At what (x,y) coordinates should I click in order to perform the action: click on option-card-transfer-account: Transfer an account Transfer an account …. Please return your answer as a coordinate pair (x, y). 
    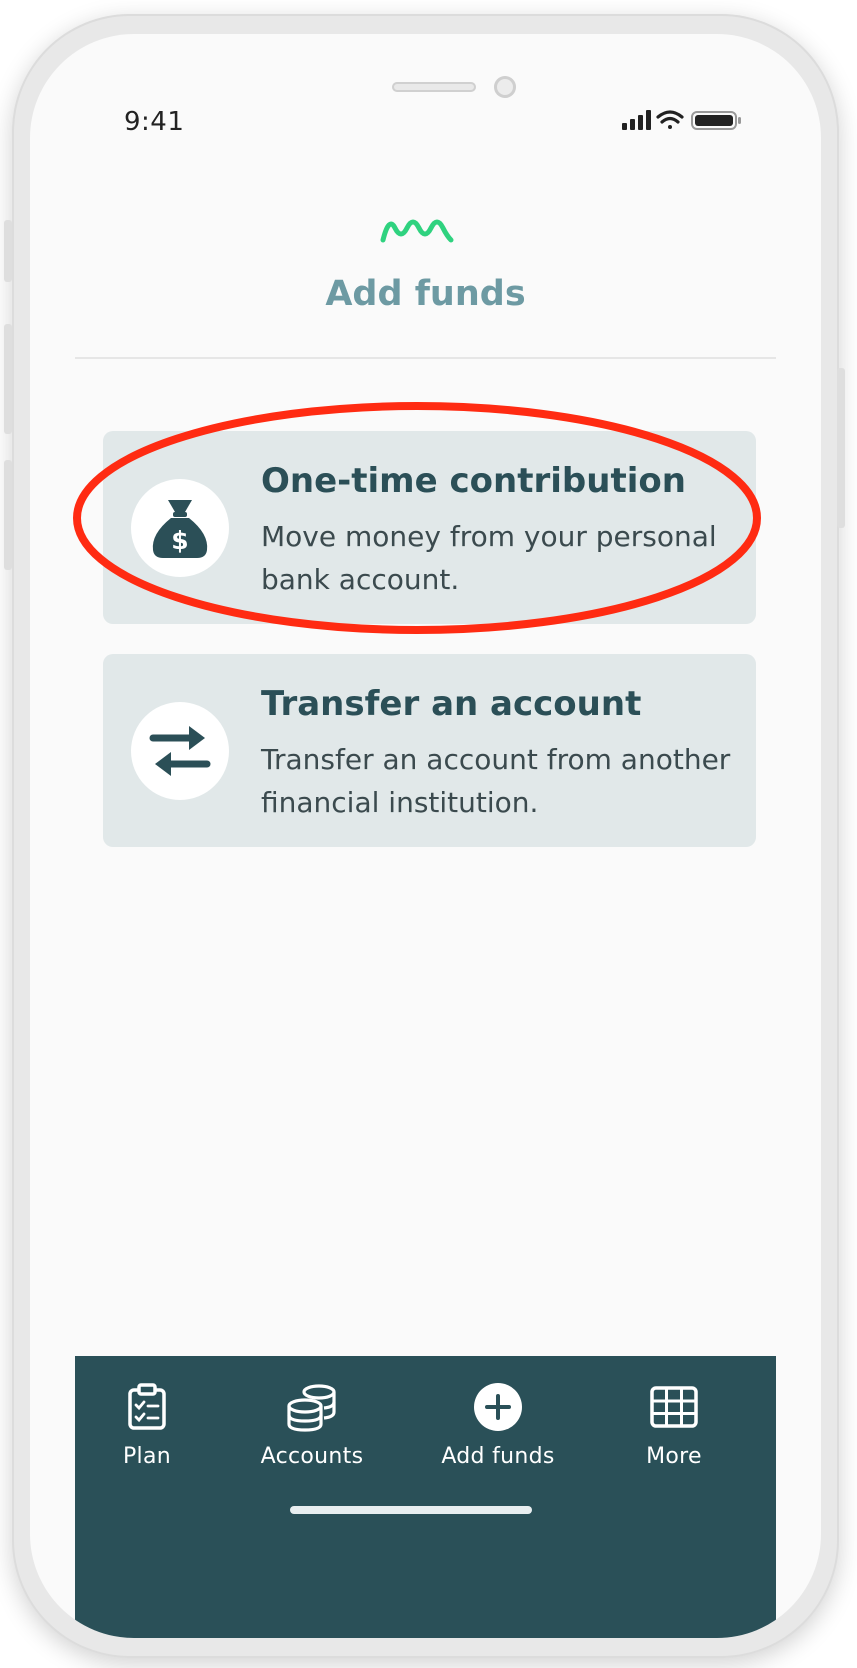
    Looking at the image, I should click on (429, 750).